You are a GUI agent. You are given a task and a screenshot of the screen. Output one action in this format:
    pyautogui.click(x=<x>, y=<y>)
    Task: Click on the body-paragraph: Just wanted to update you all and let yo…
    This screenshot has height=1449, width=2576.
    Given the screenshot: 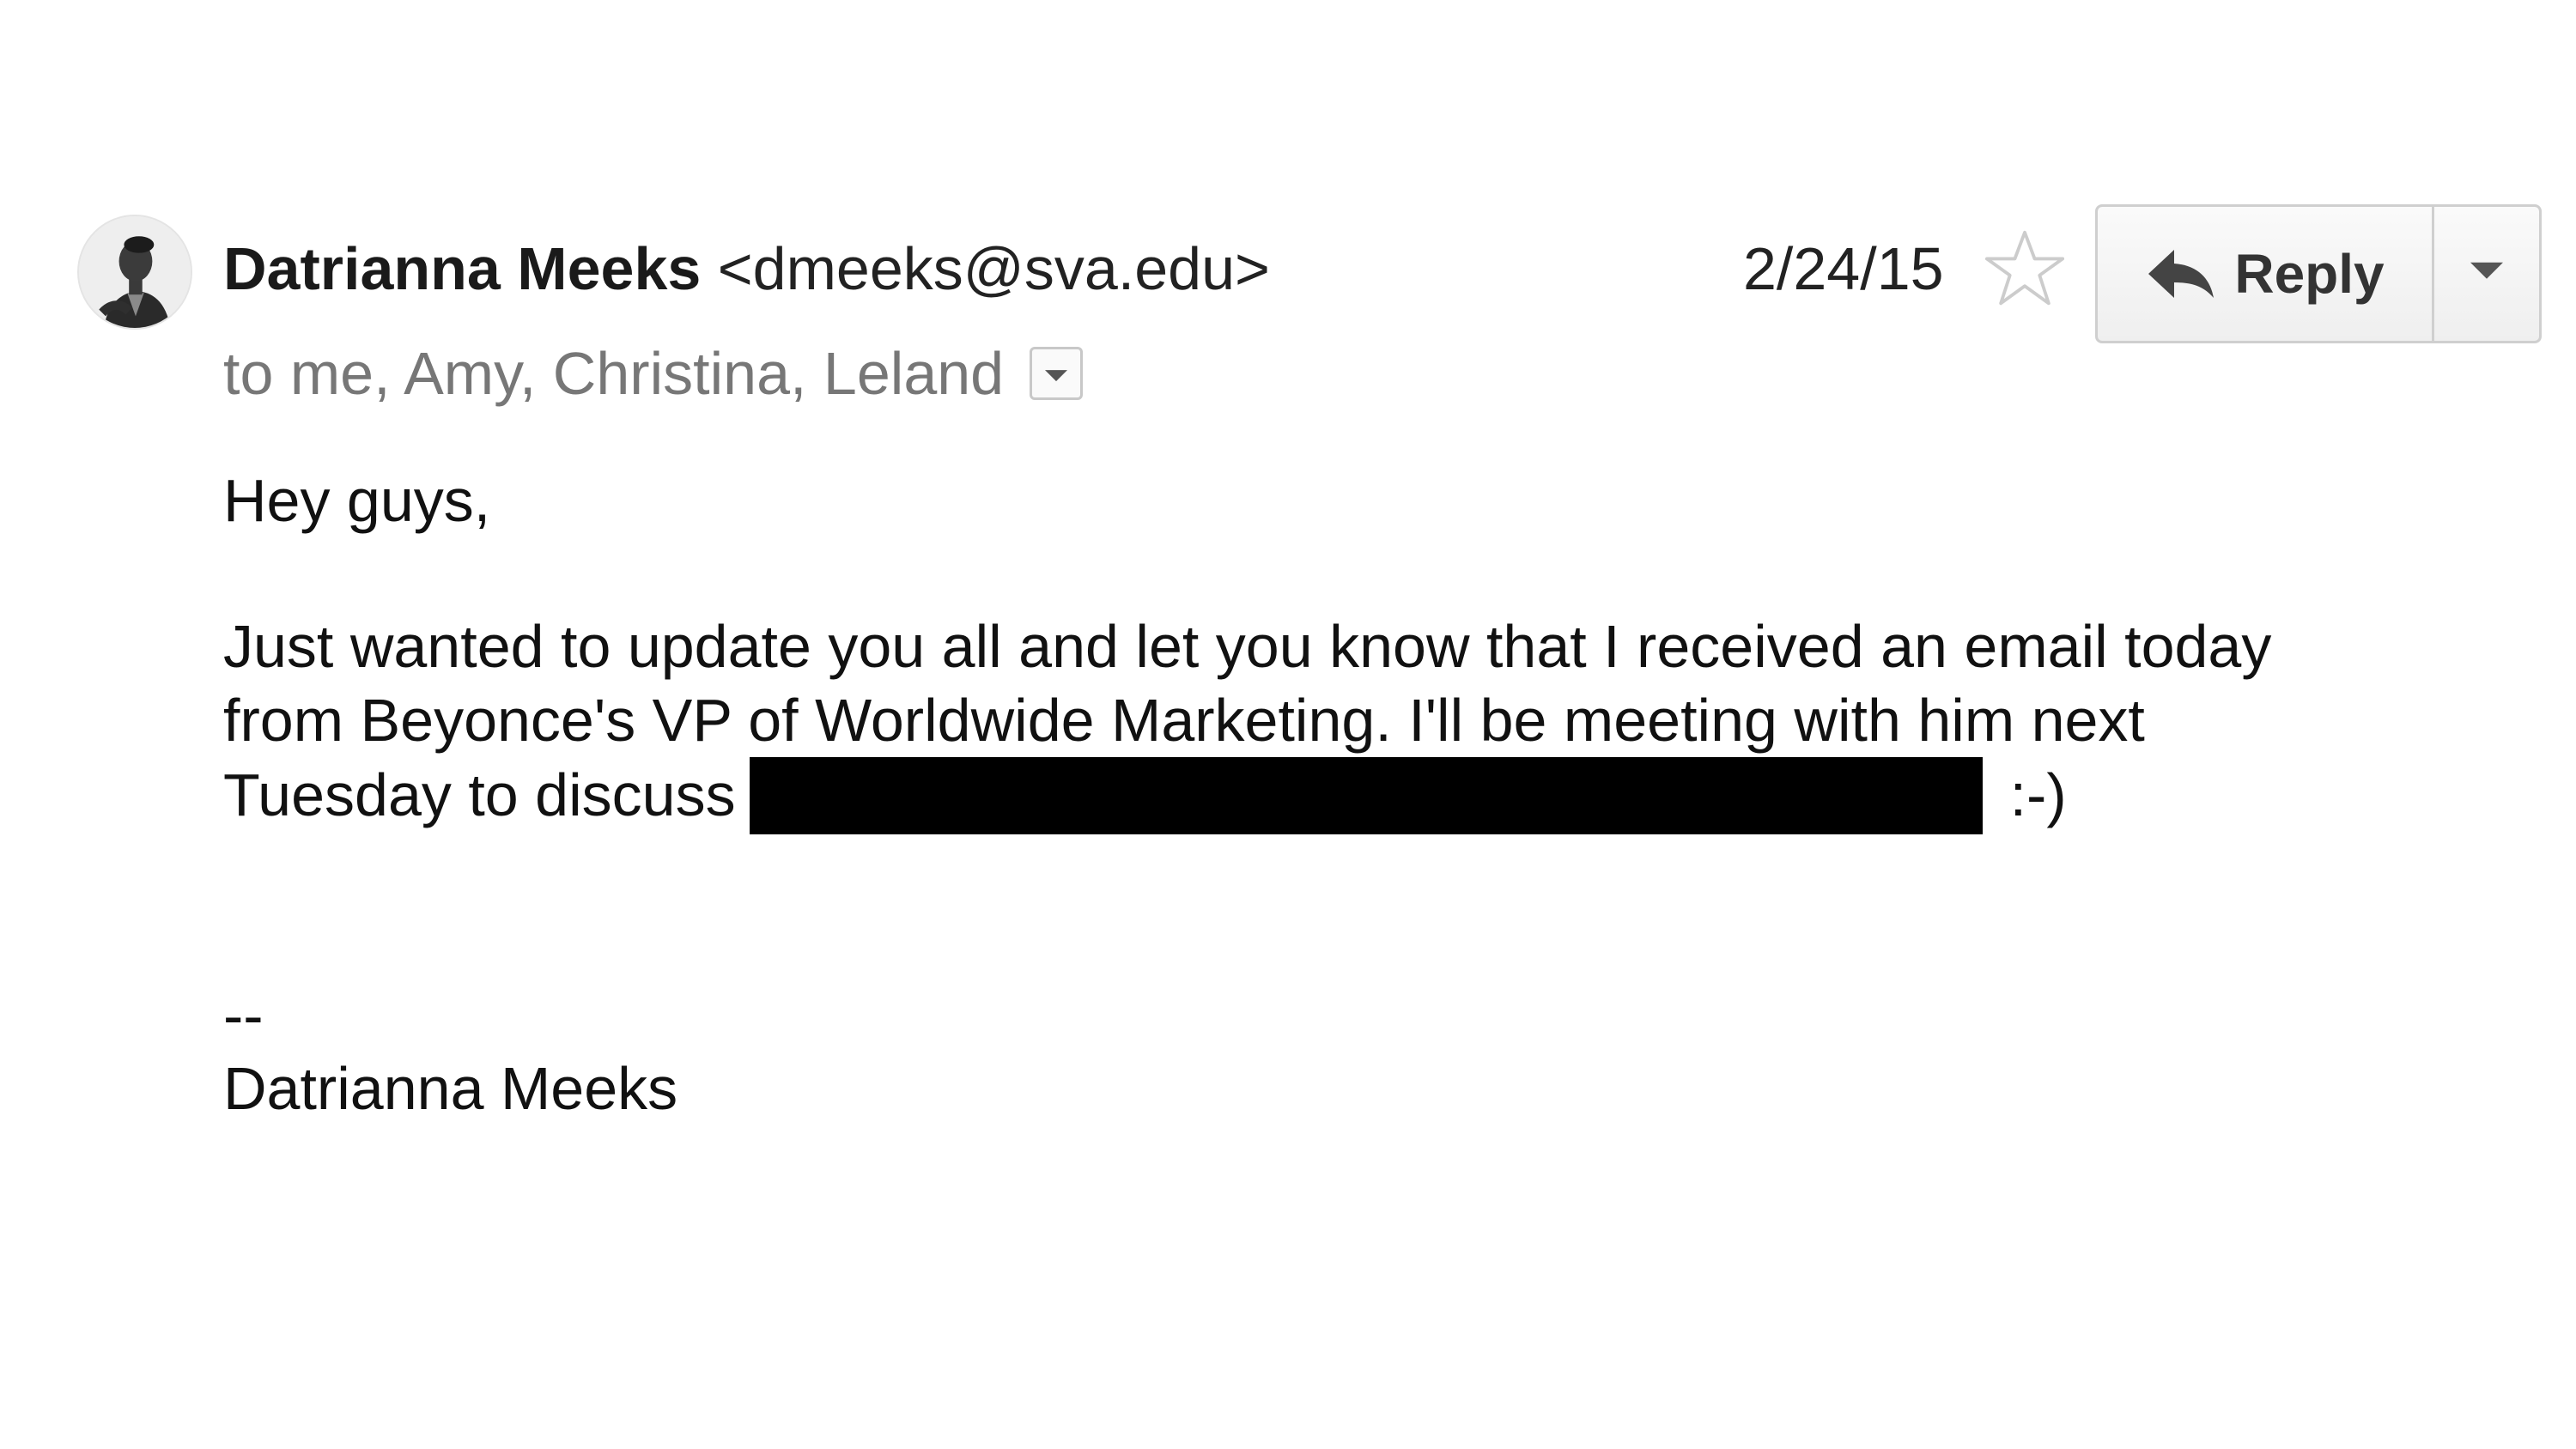 What is the action you would take?
    pyautogui.click(x=1247, y=721)
    